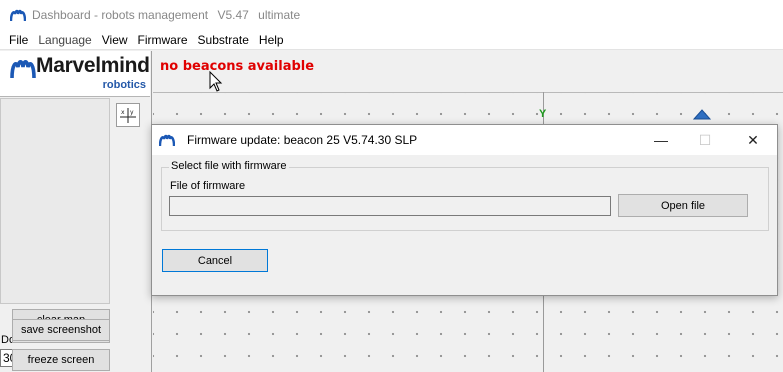  Describe the element at coordinates (18, 40) in the screenshot. I see `menu-file: File` at that location.